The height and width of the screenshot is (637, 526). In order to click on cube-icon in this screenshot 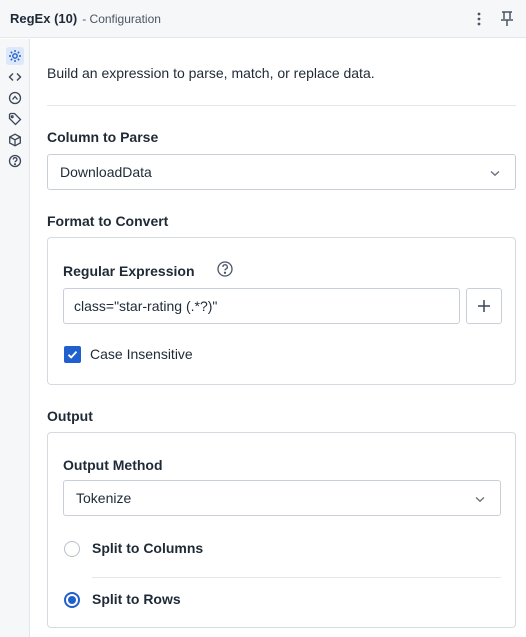, I will do `click(15, 140)`.